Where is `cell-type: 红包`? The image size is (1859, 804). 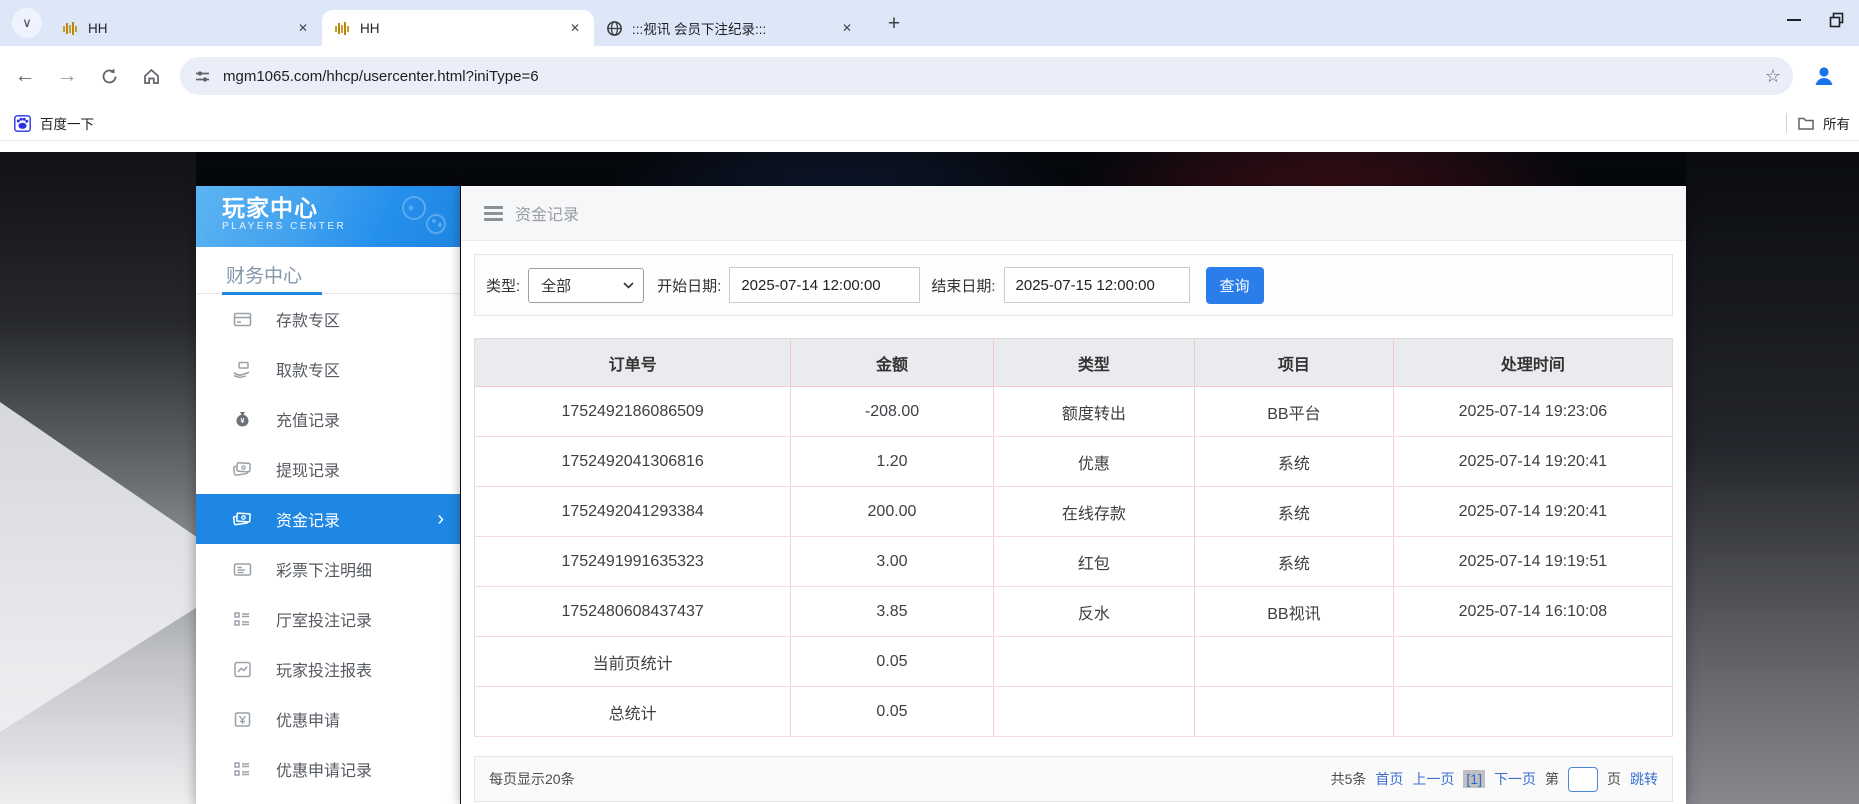
cell-type: 红包 is located at coordinates (1094, 561).